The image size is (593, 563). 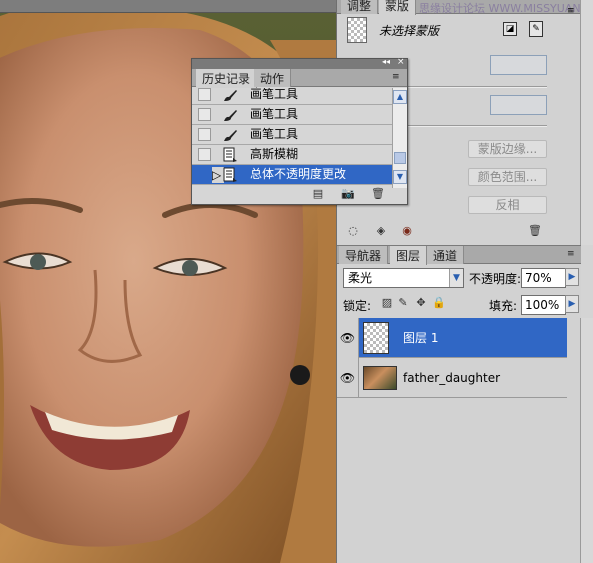 What do you see at coordinates (274, 154) in the screenshot?
I see `history-item-label: 高斯模糊` at bounding box center [274, 154].